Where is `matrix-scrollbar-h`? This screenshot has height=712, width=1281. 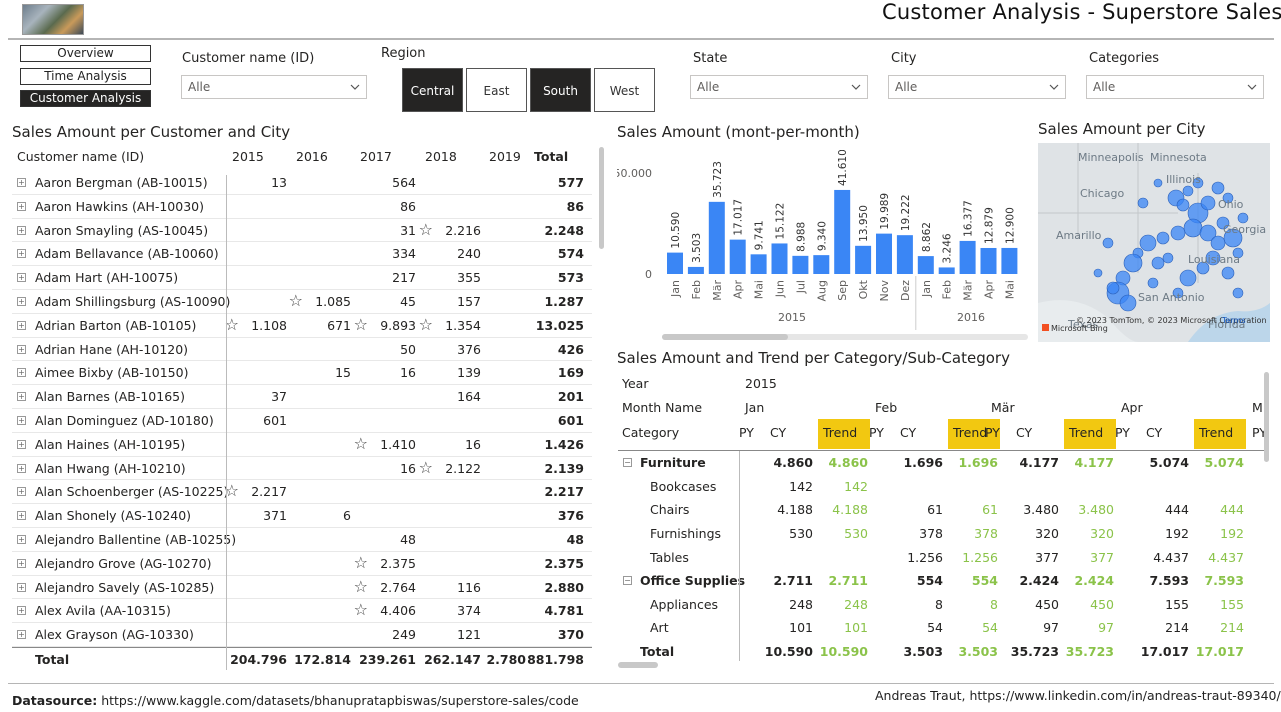 matrix-scrollbar-h is located at coordinates (638, 665).